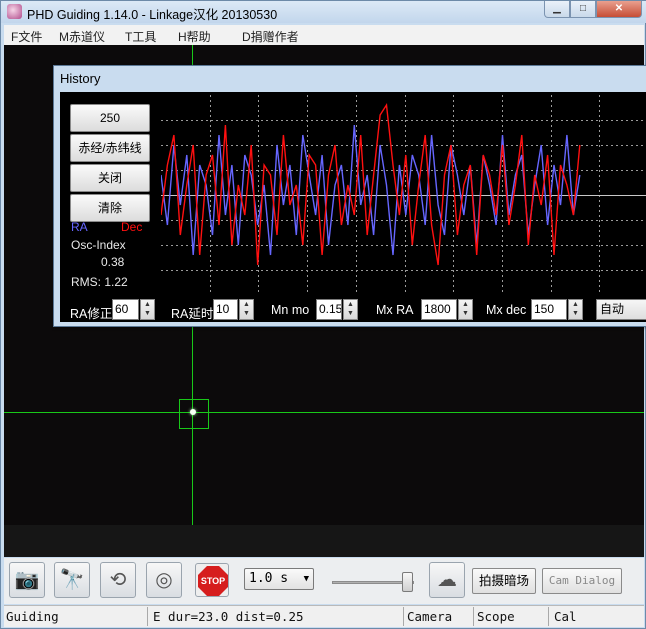 The height and width of the screenshot is (629, 646). Describe the element at coordinates (113, 262) in the screenshot. I see `osc-index-value: 0.38` at that location.